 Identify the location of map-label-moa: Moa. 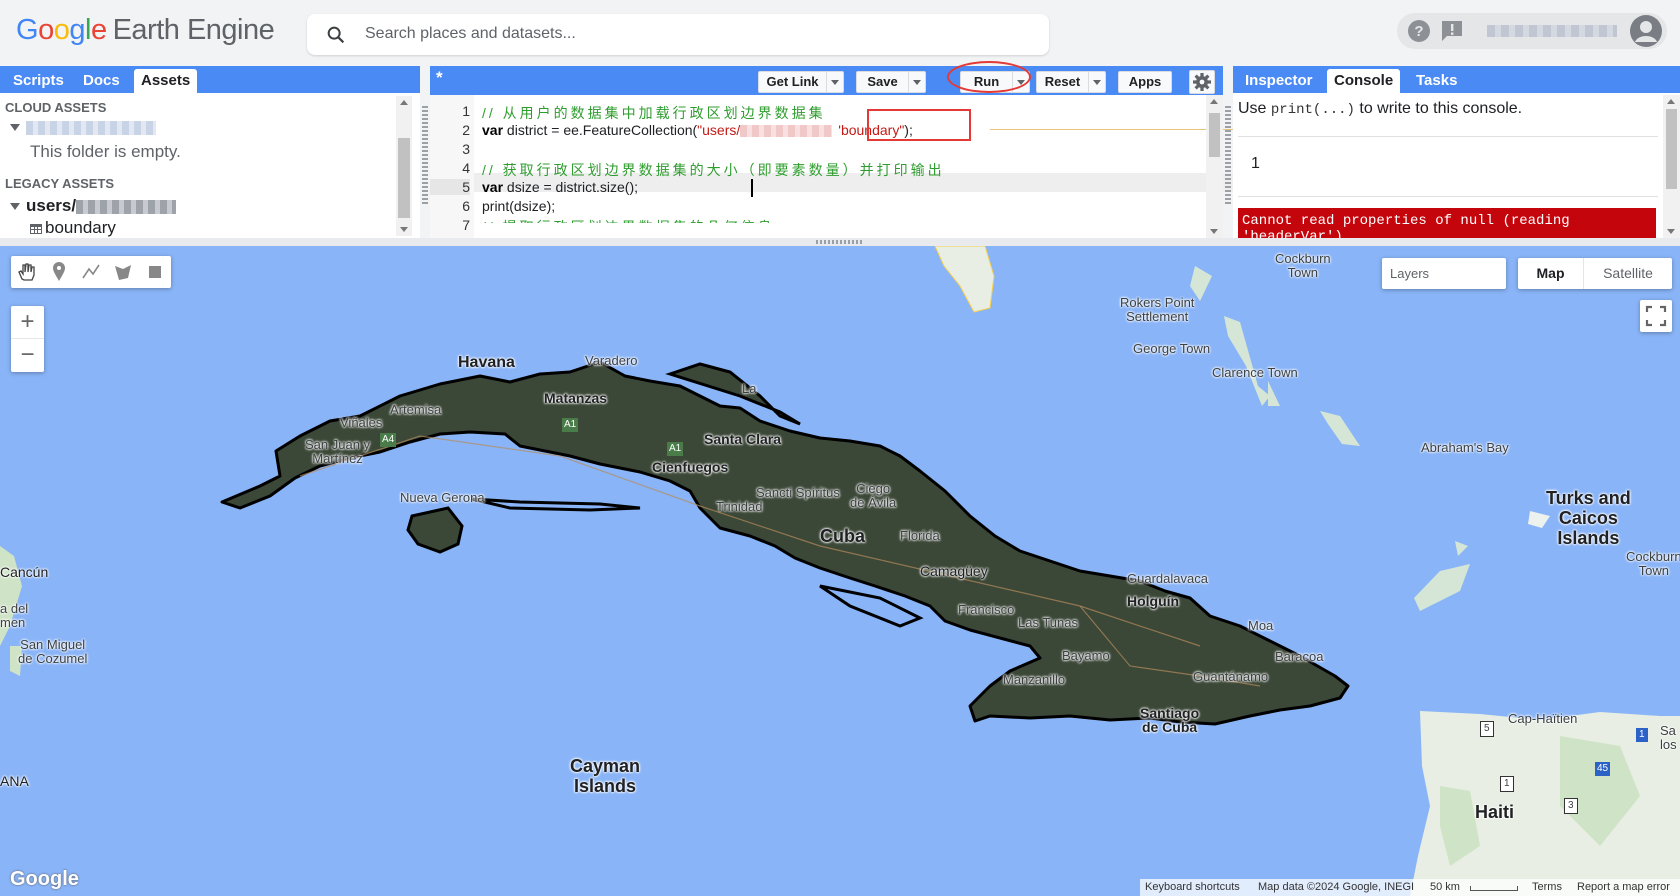
(1261, 625).